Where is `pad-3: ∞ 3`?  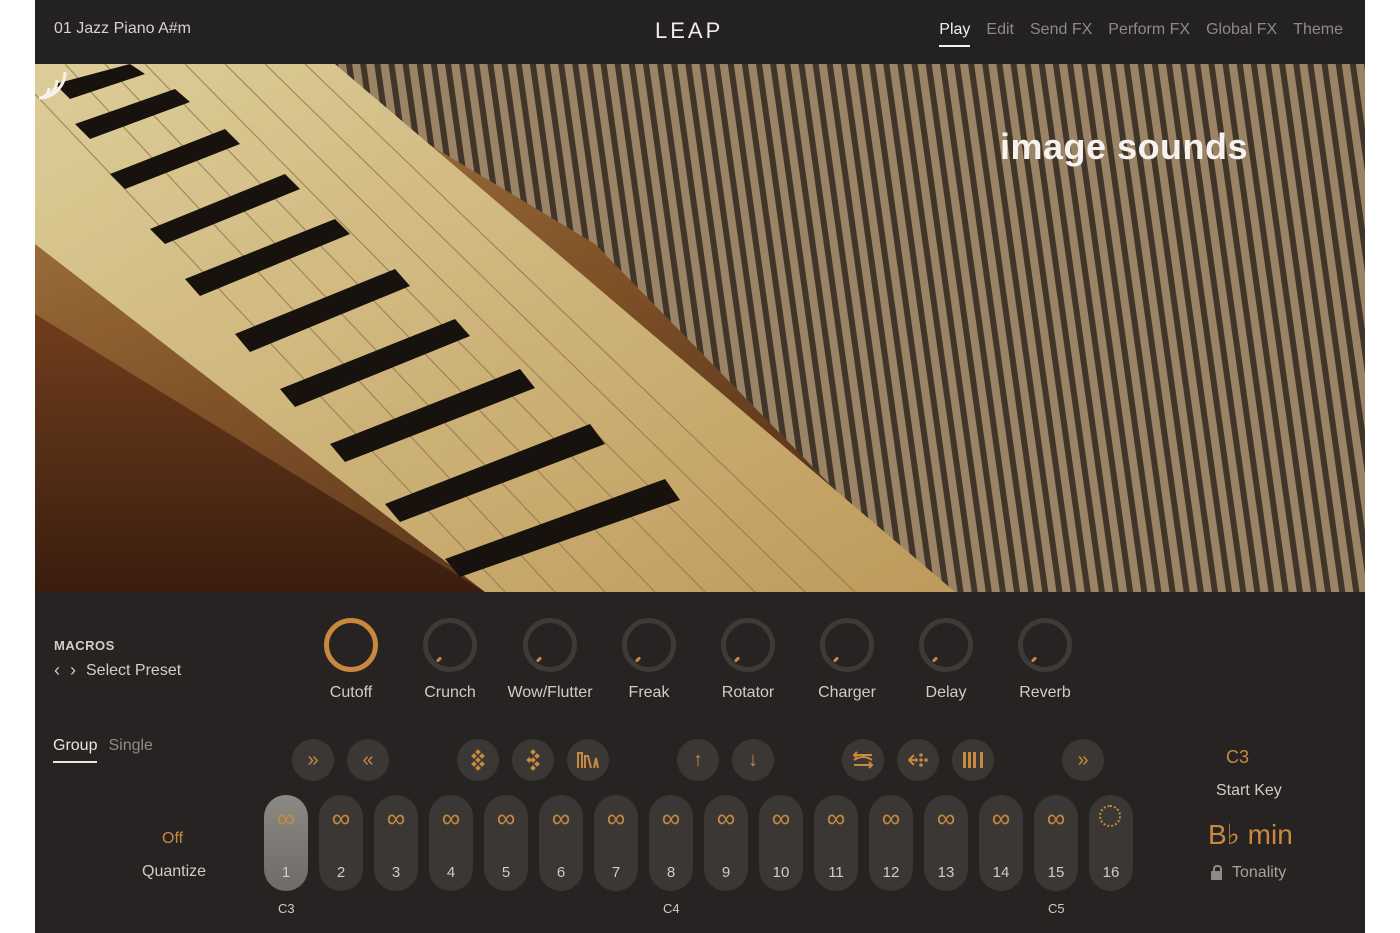 pad-3: ∞ 3 is located at coordinates (396, 843).